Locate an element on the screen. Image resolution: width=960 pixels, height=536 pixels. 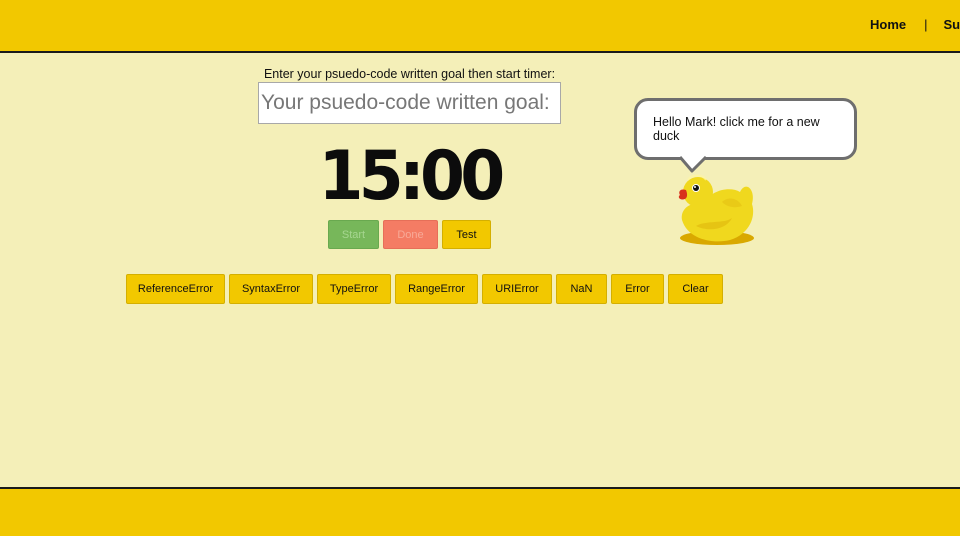
top-nav: Home | Sur is located at coordinates (915, 24).